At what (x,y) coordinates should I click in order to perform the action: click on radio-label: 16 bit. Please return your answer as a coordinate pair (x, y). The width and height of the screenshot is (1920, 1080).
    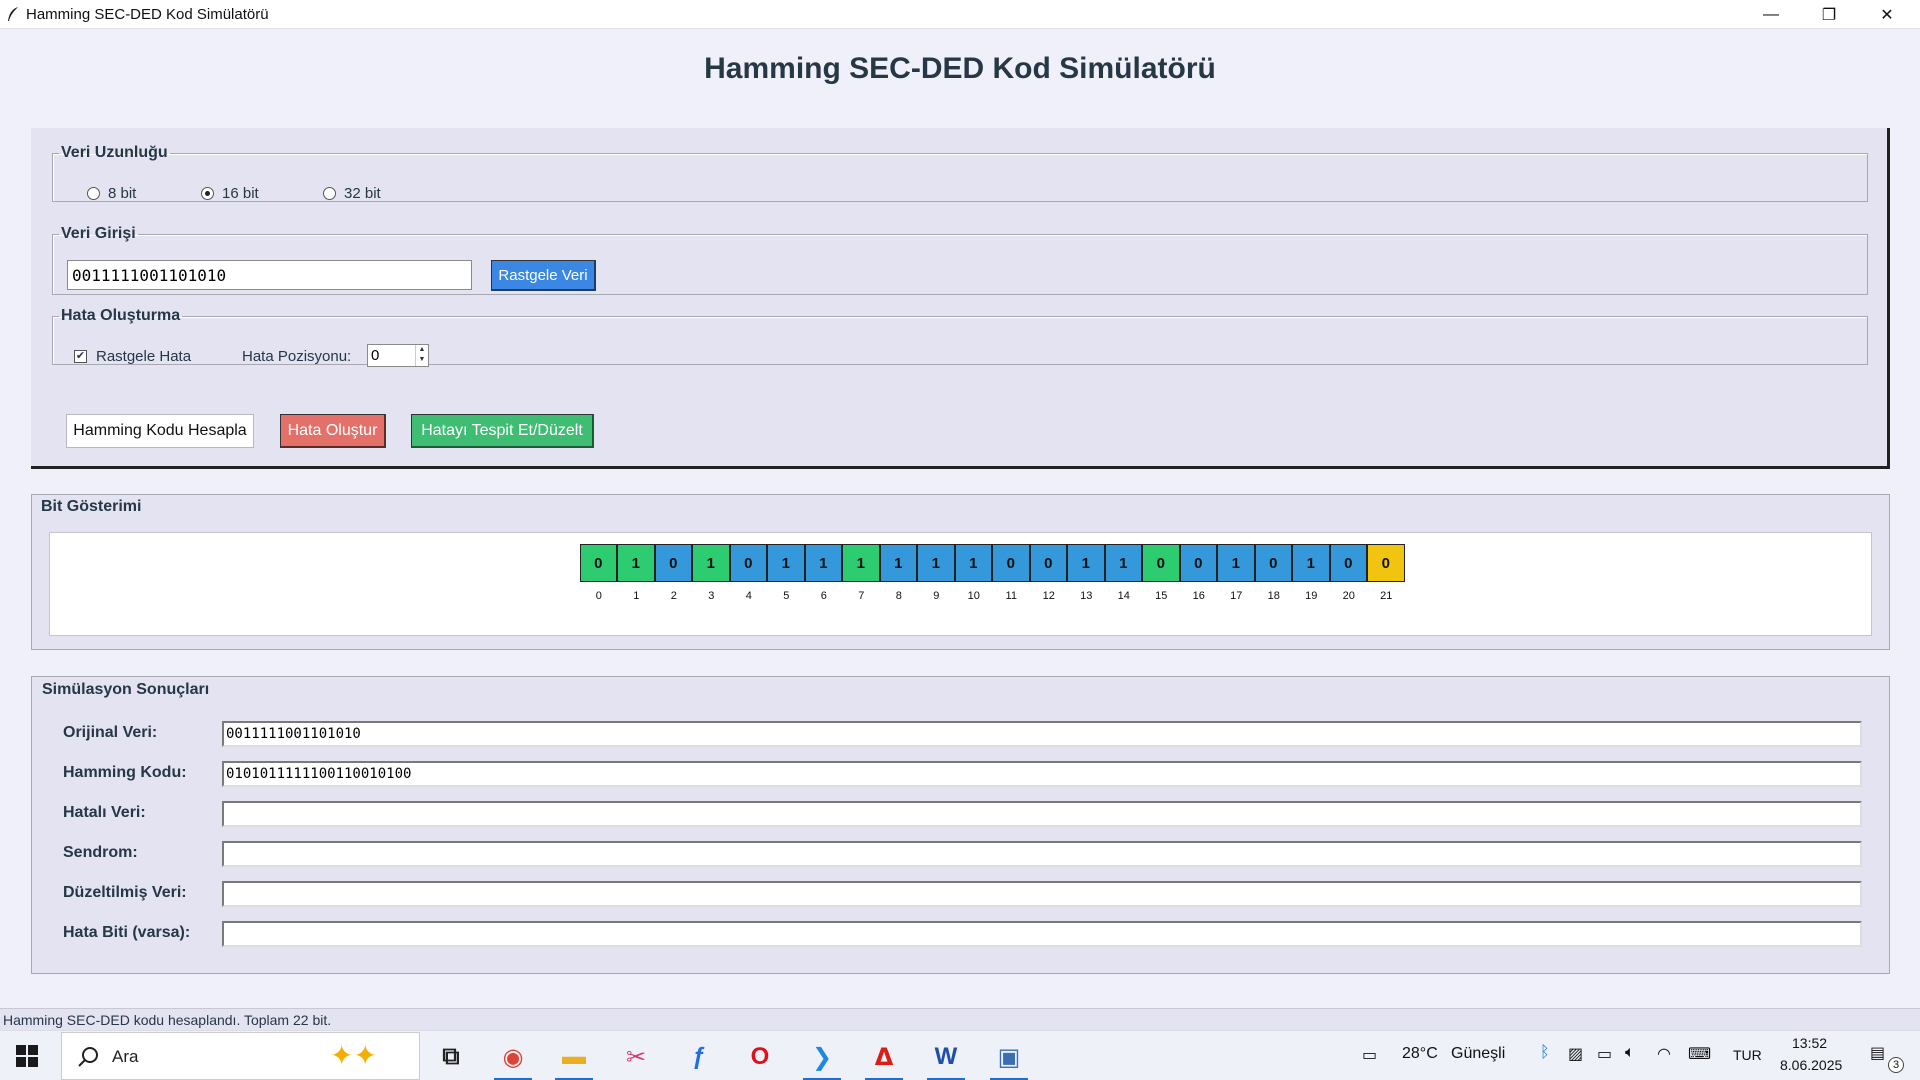
    Looking at the image, I should click on (240, 193).